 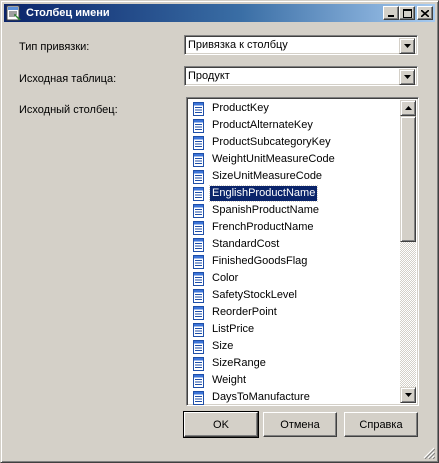 I want to click on list-item: ProductKey, so click(x=295, y=108).